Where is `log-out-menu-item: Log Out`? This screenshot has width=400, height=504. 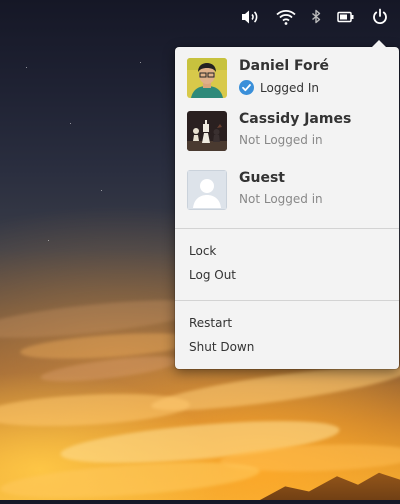
log-out-menu-item: Log Out is located at coordinates (212, 275).